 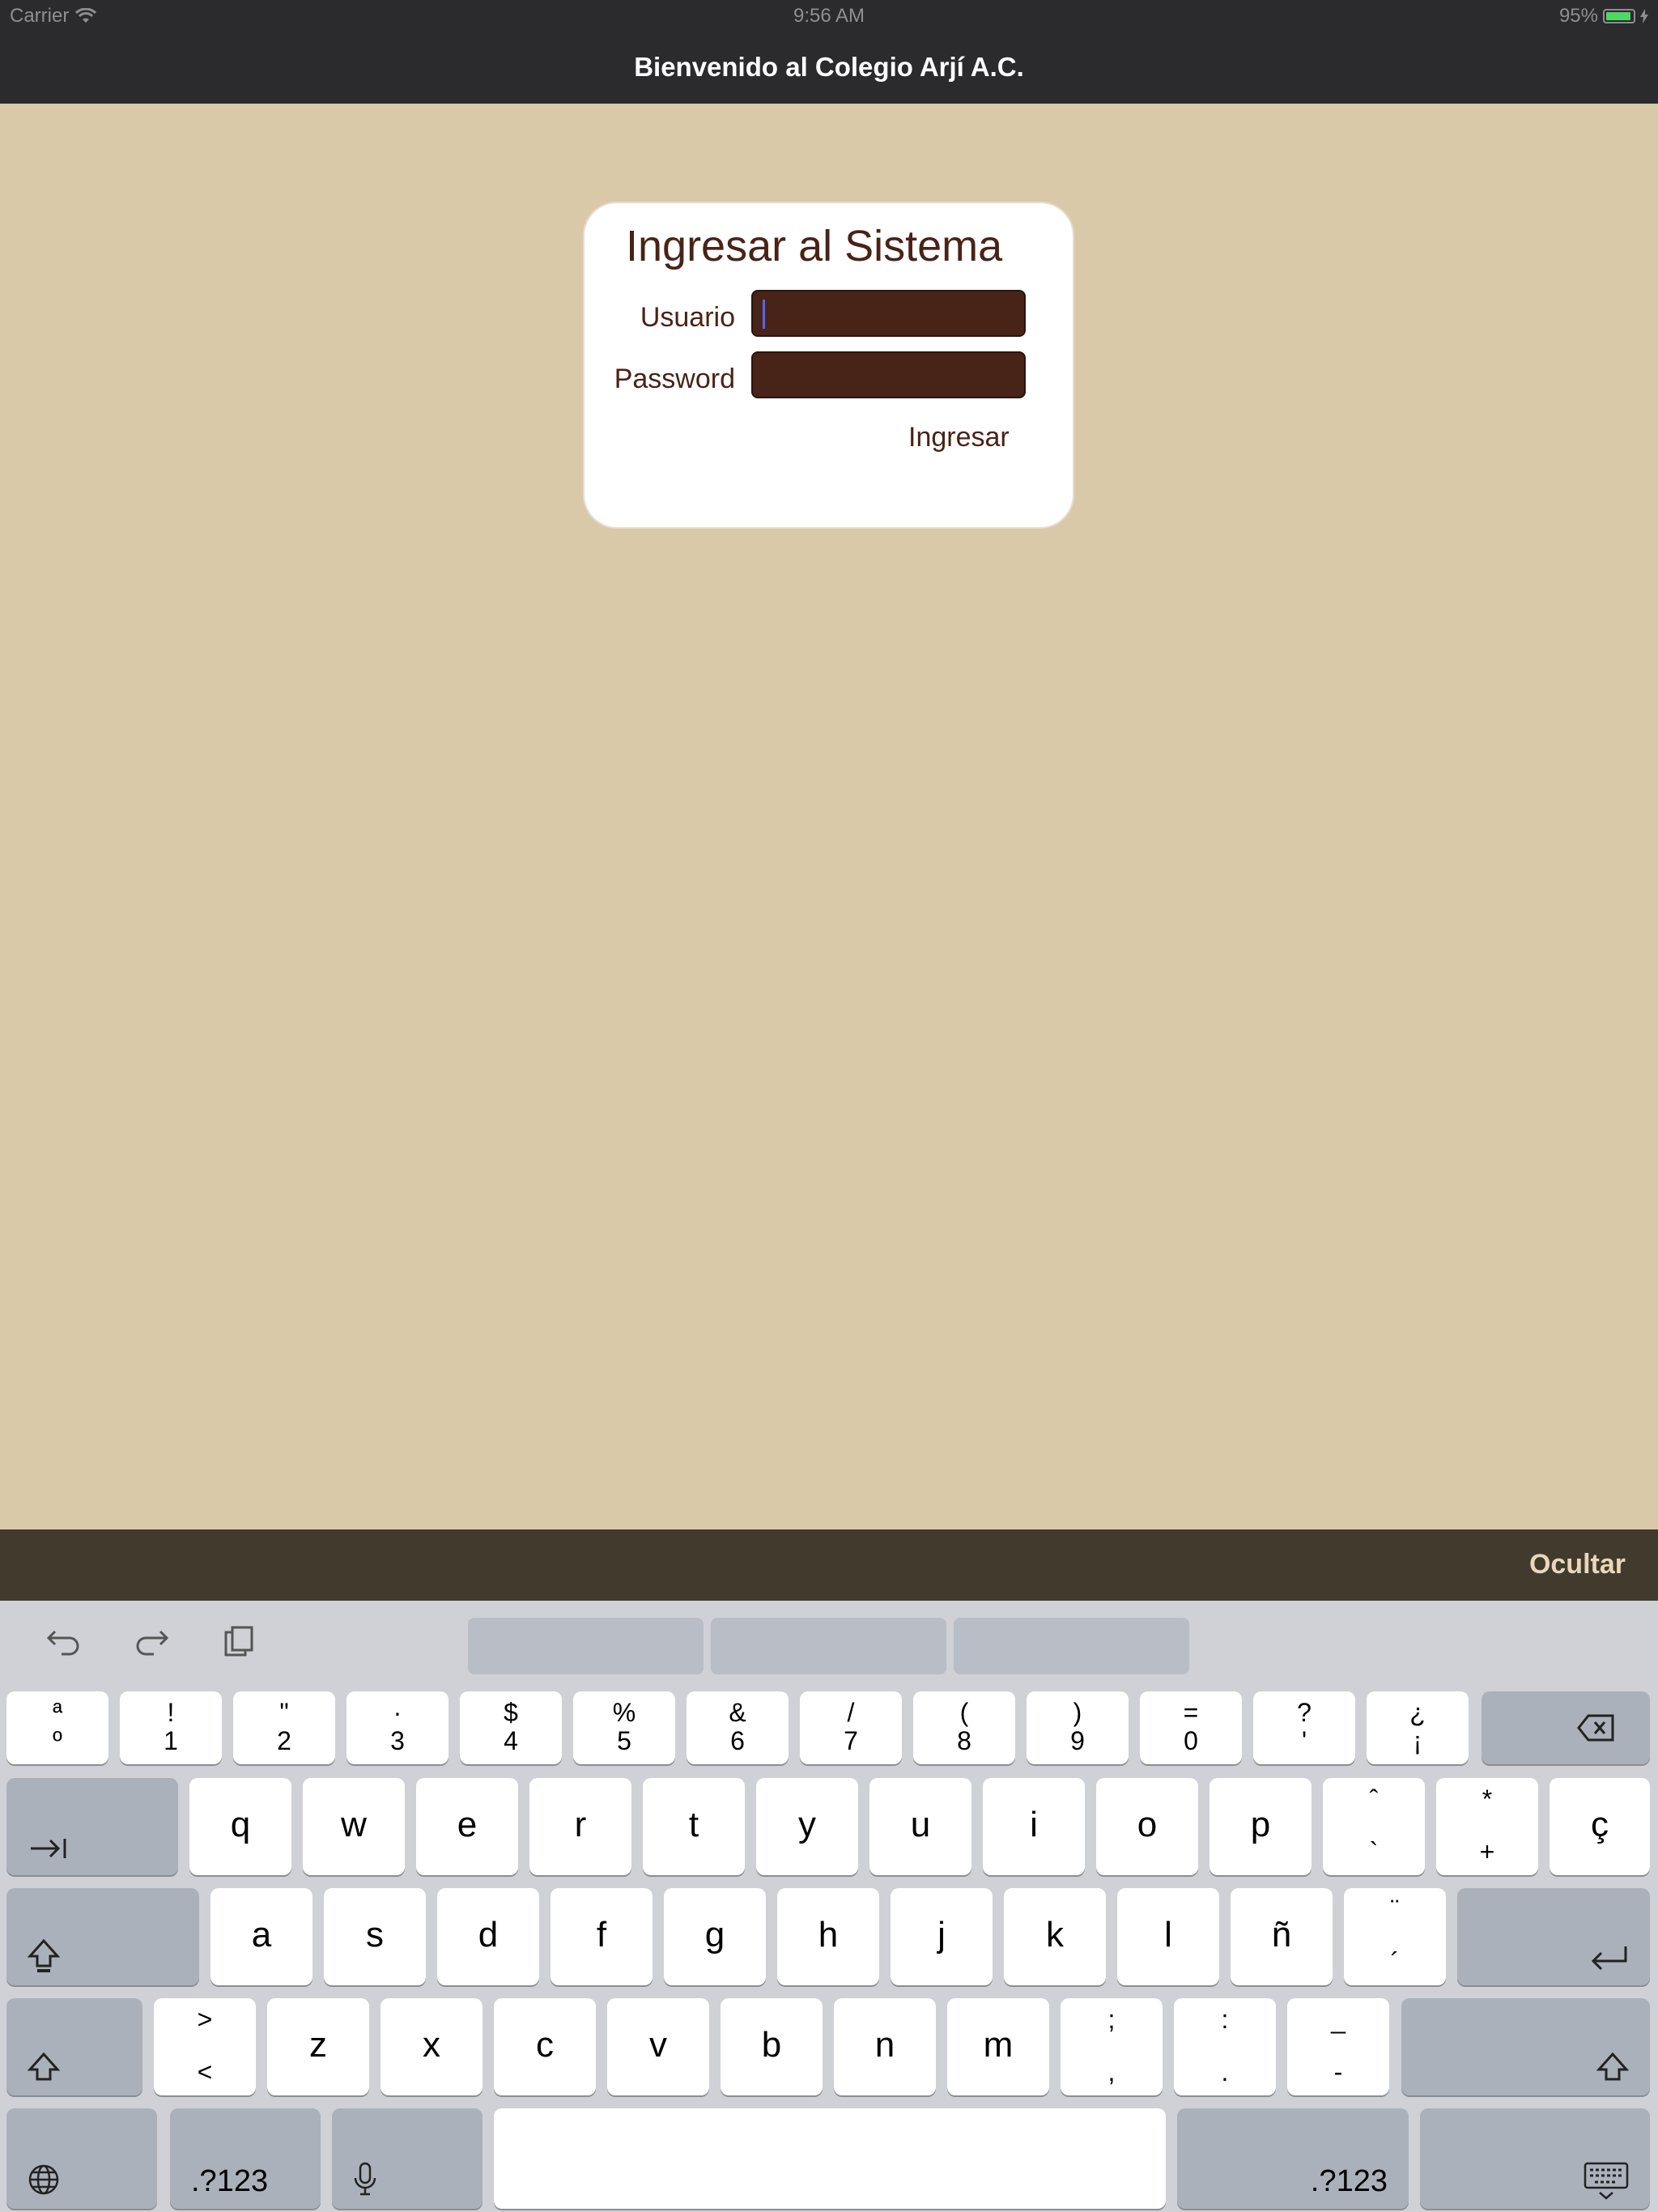 What do you see at coordinates (205, 2047) in the screenshot?
I see `key-angle-brackets: > <` at bounding box center [205, 2047].